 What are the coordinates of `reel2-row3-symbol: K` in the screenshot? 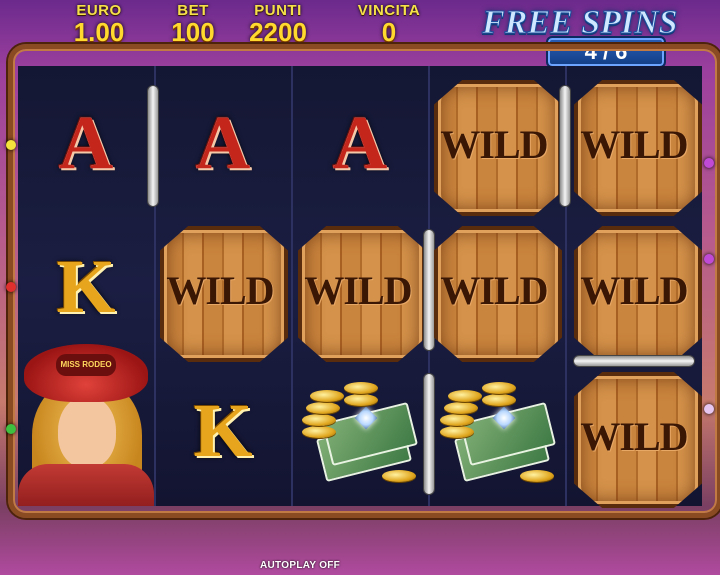 It's located at (223, 431).